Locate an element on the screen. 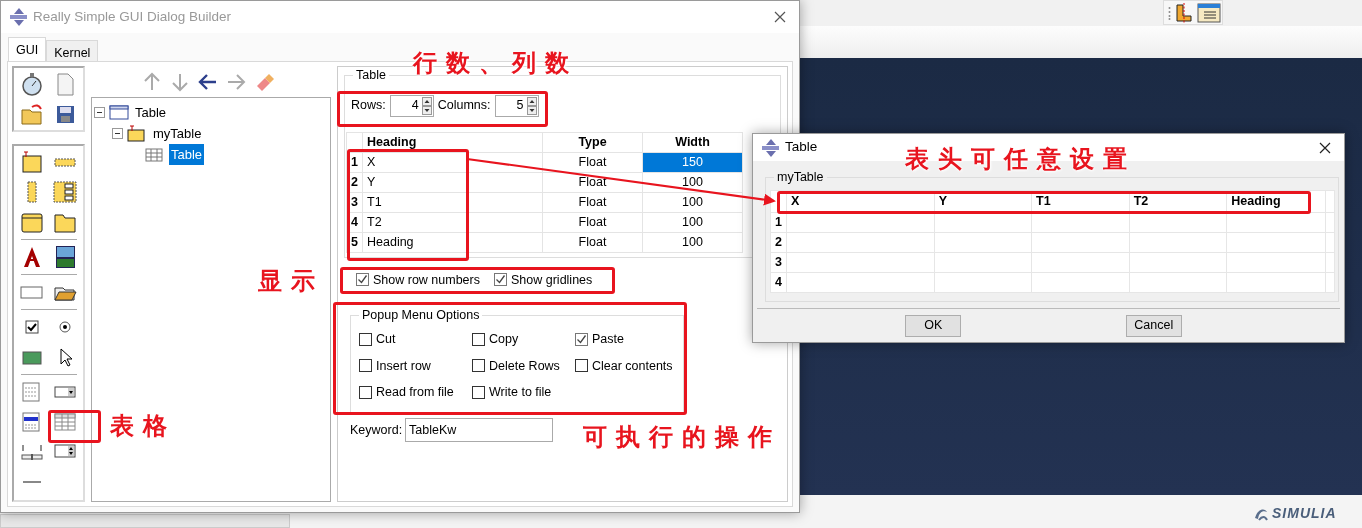  table-cell: T1 is located at coordinates (452, 202).